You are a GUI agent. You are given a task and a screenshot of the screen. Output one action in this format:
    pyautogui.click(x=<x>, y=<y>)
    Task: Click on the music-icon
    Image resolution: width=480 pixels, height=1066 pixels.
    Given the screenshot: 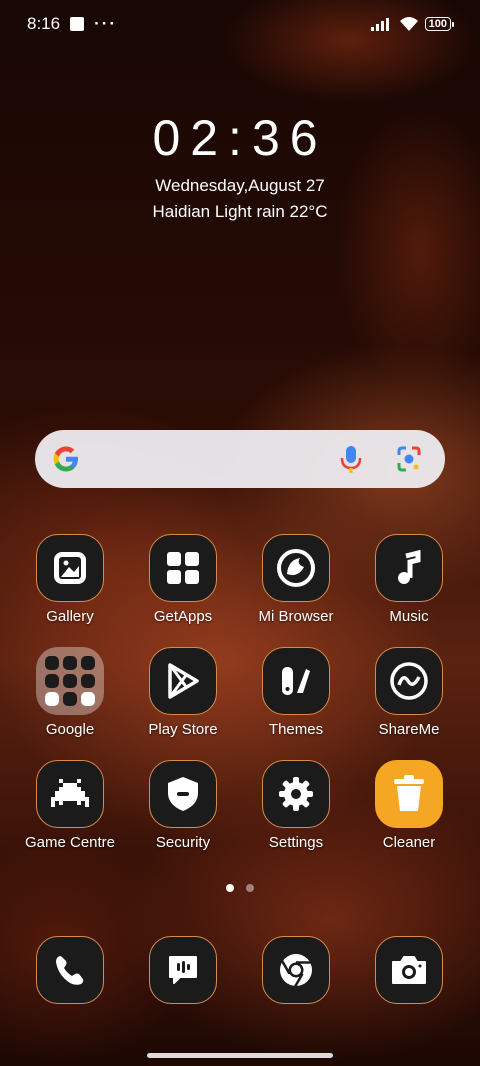 What is the action you would take?
    pyautogui.click(x=409, y=568)
    